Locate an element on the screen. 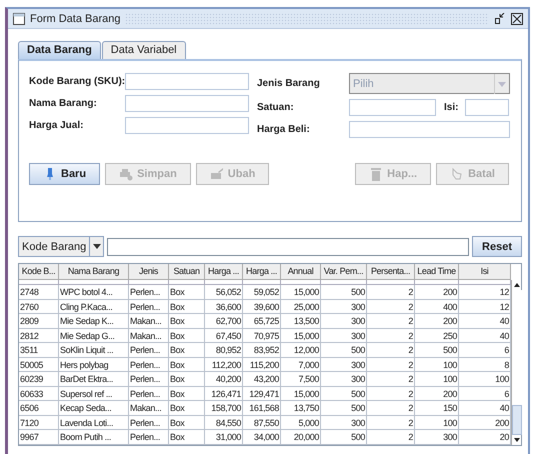  column-header: Nama Barang is located at coordinates (94, 272).